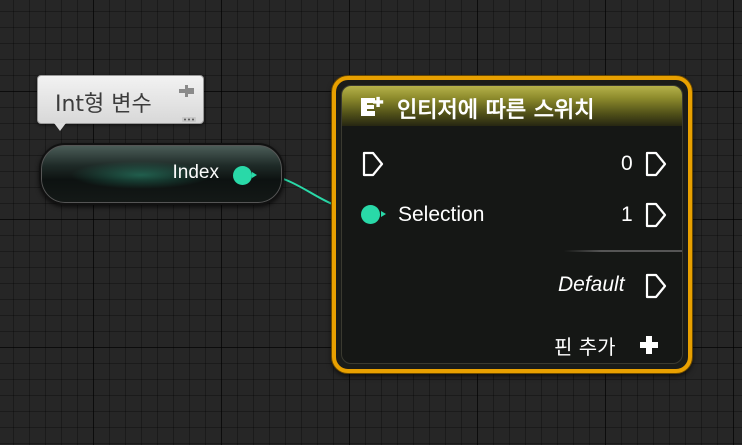 The height and width of the screenshot is (445, 742). Describe the element at coordinates (591, 284) in the screenshot. I see `default-output-label: Default` at that location.